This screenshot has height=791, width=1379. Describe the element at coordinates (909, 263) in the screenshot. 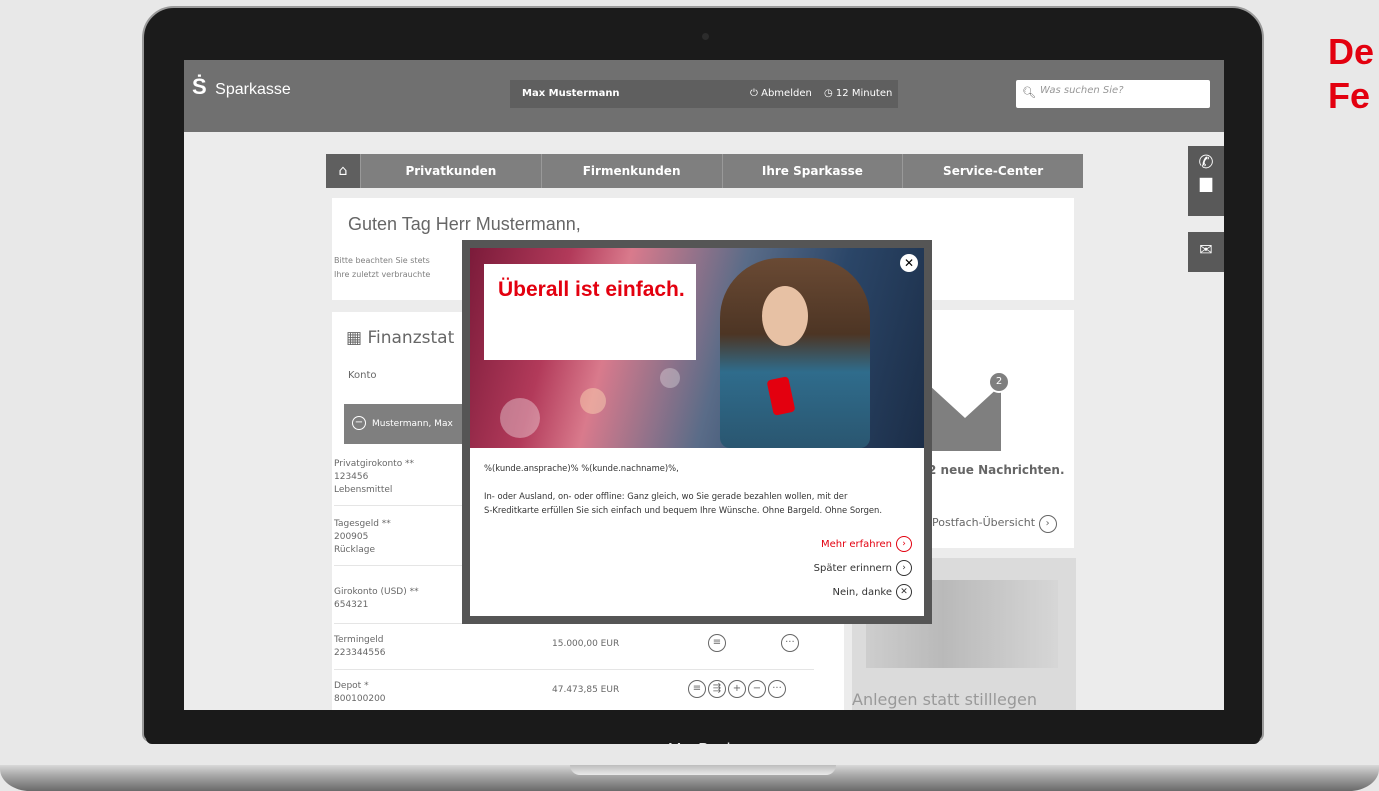

I see `close-icon: ✕` at that location.